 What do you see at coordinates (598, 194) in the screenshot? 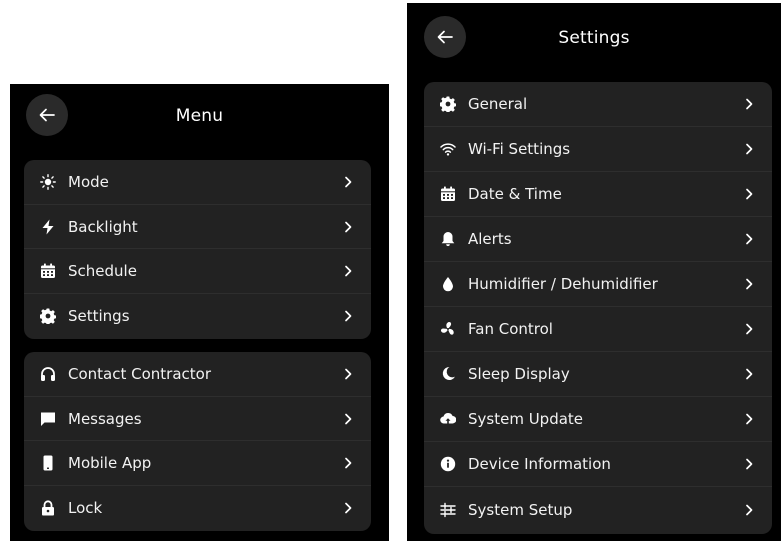
I see `settings-item-date-time: Date & Time` at bounding box center [598, 194].